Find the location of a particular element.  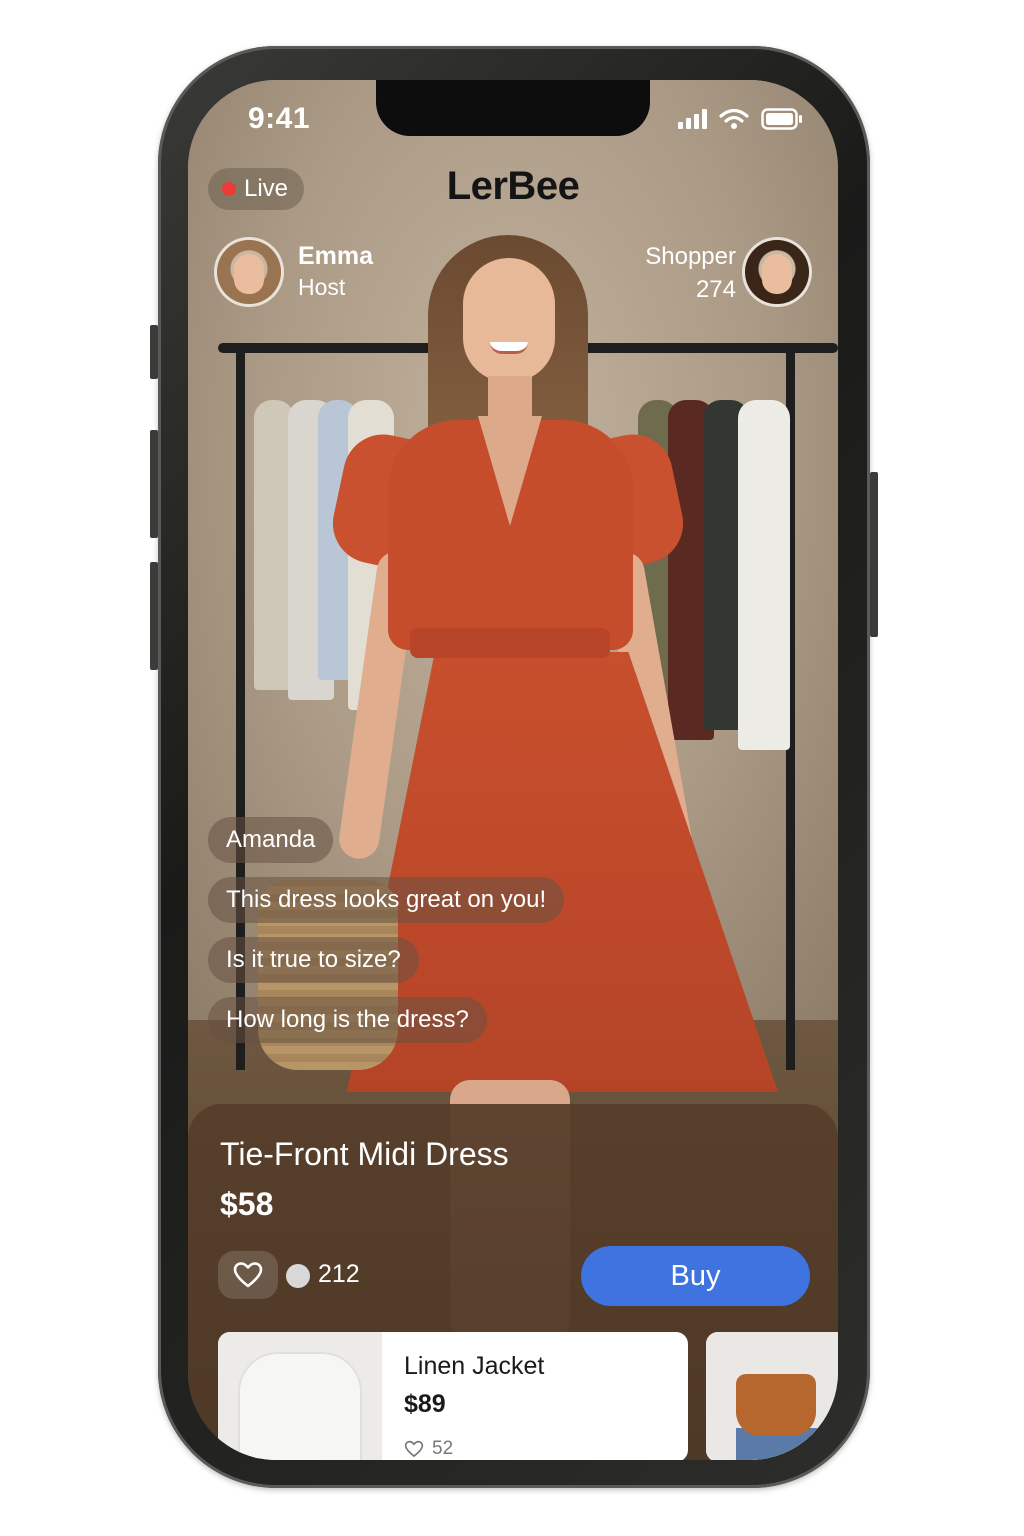

product-price: $58 is located at coordinates (247, 1204).